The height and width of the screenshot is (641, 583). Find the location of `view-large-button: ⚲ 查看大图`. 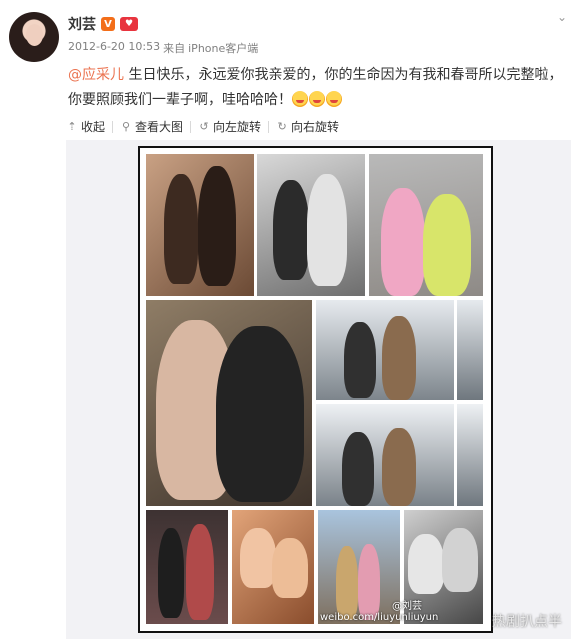

view-large-button: ⚲ 查看大图 is located at coordinates (151, 126).